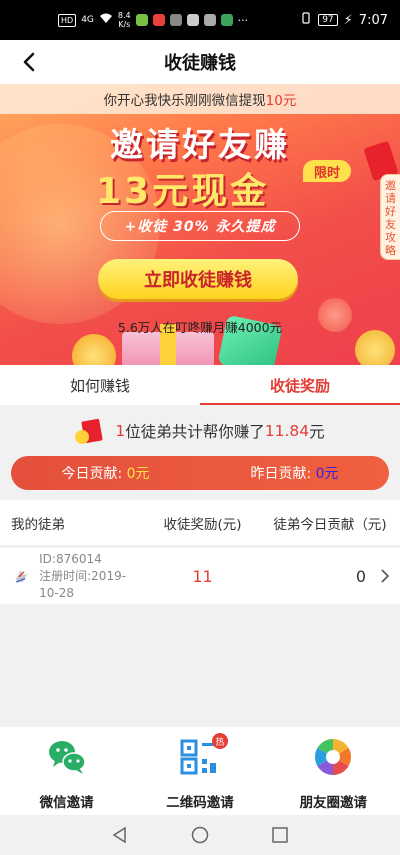 Image resolution: width=400 pixels, height=855 pixels. Describe the element at coordinates (333, 803) in the screenshot. I see `share-label: 朋友圈邀请` at that location.